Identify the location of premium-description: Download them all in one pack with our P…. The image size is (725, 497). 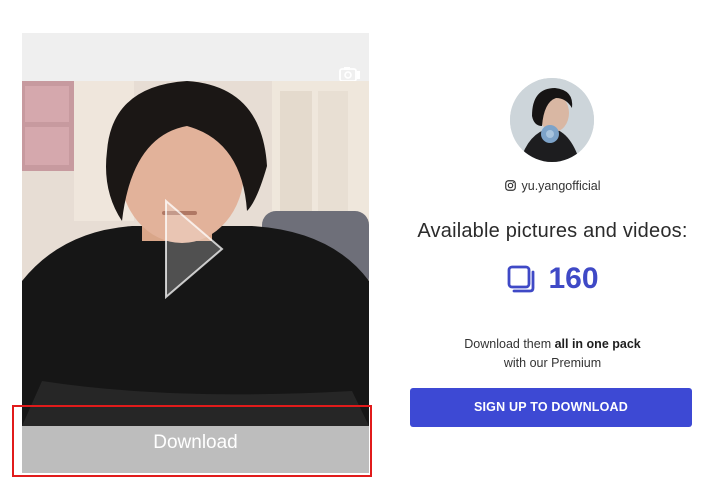
(552, 354).